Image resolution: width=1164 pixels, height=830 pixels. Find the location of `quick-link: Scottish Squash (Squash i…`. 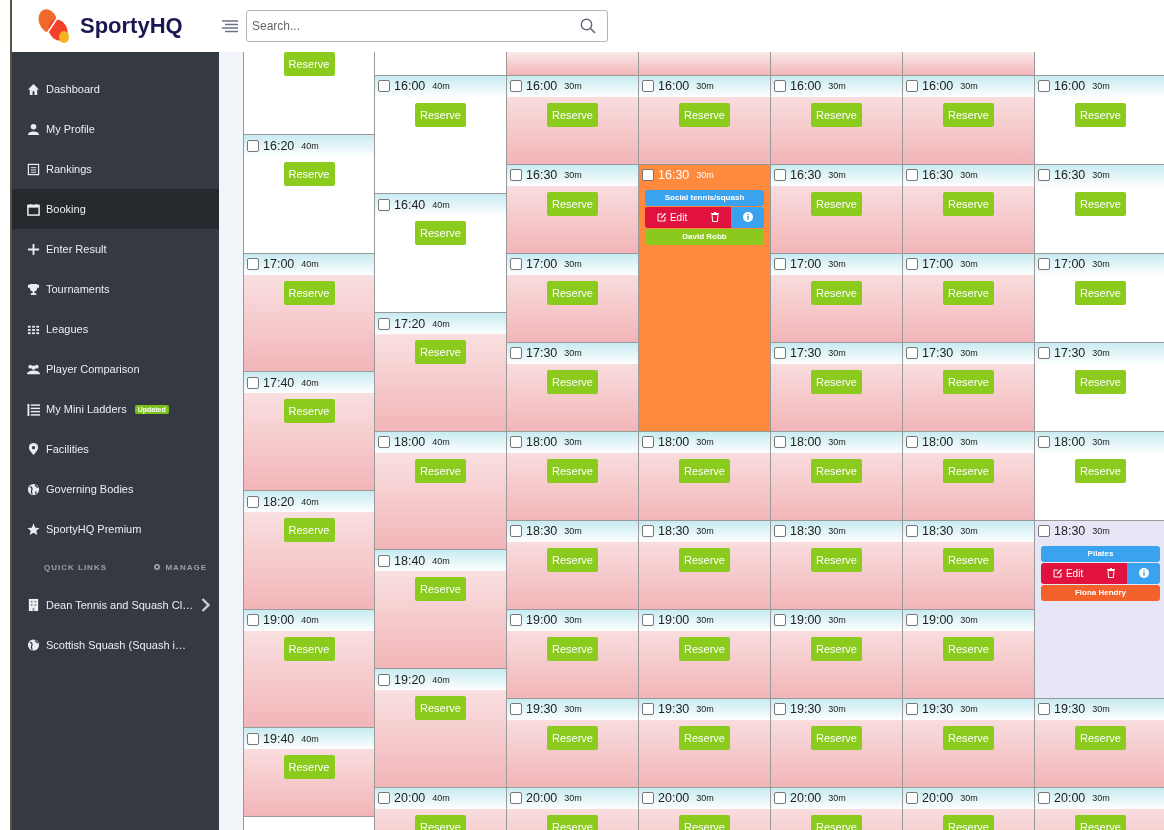

quick-link: Scottish Squash (Squash i… is located at coordinates (115, 645).